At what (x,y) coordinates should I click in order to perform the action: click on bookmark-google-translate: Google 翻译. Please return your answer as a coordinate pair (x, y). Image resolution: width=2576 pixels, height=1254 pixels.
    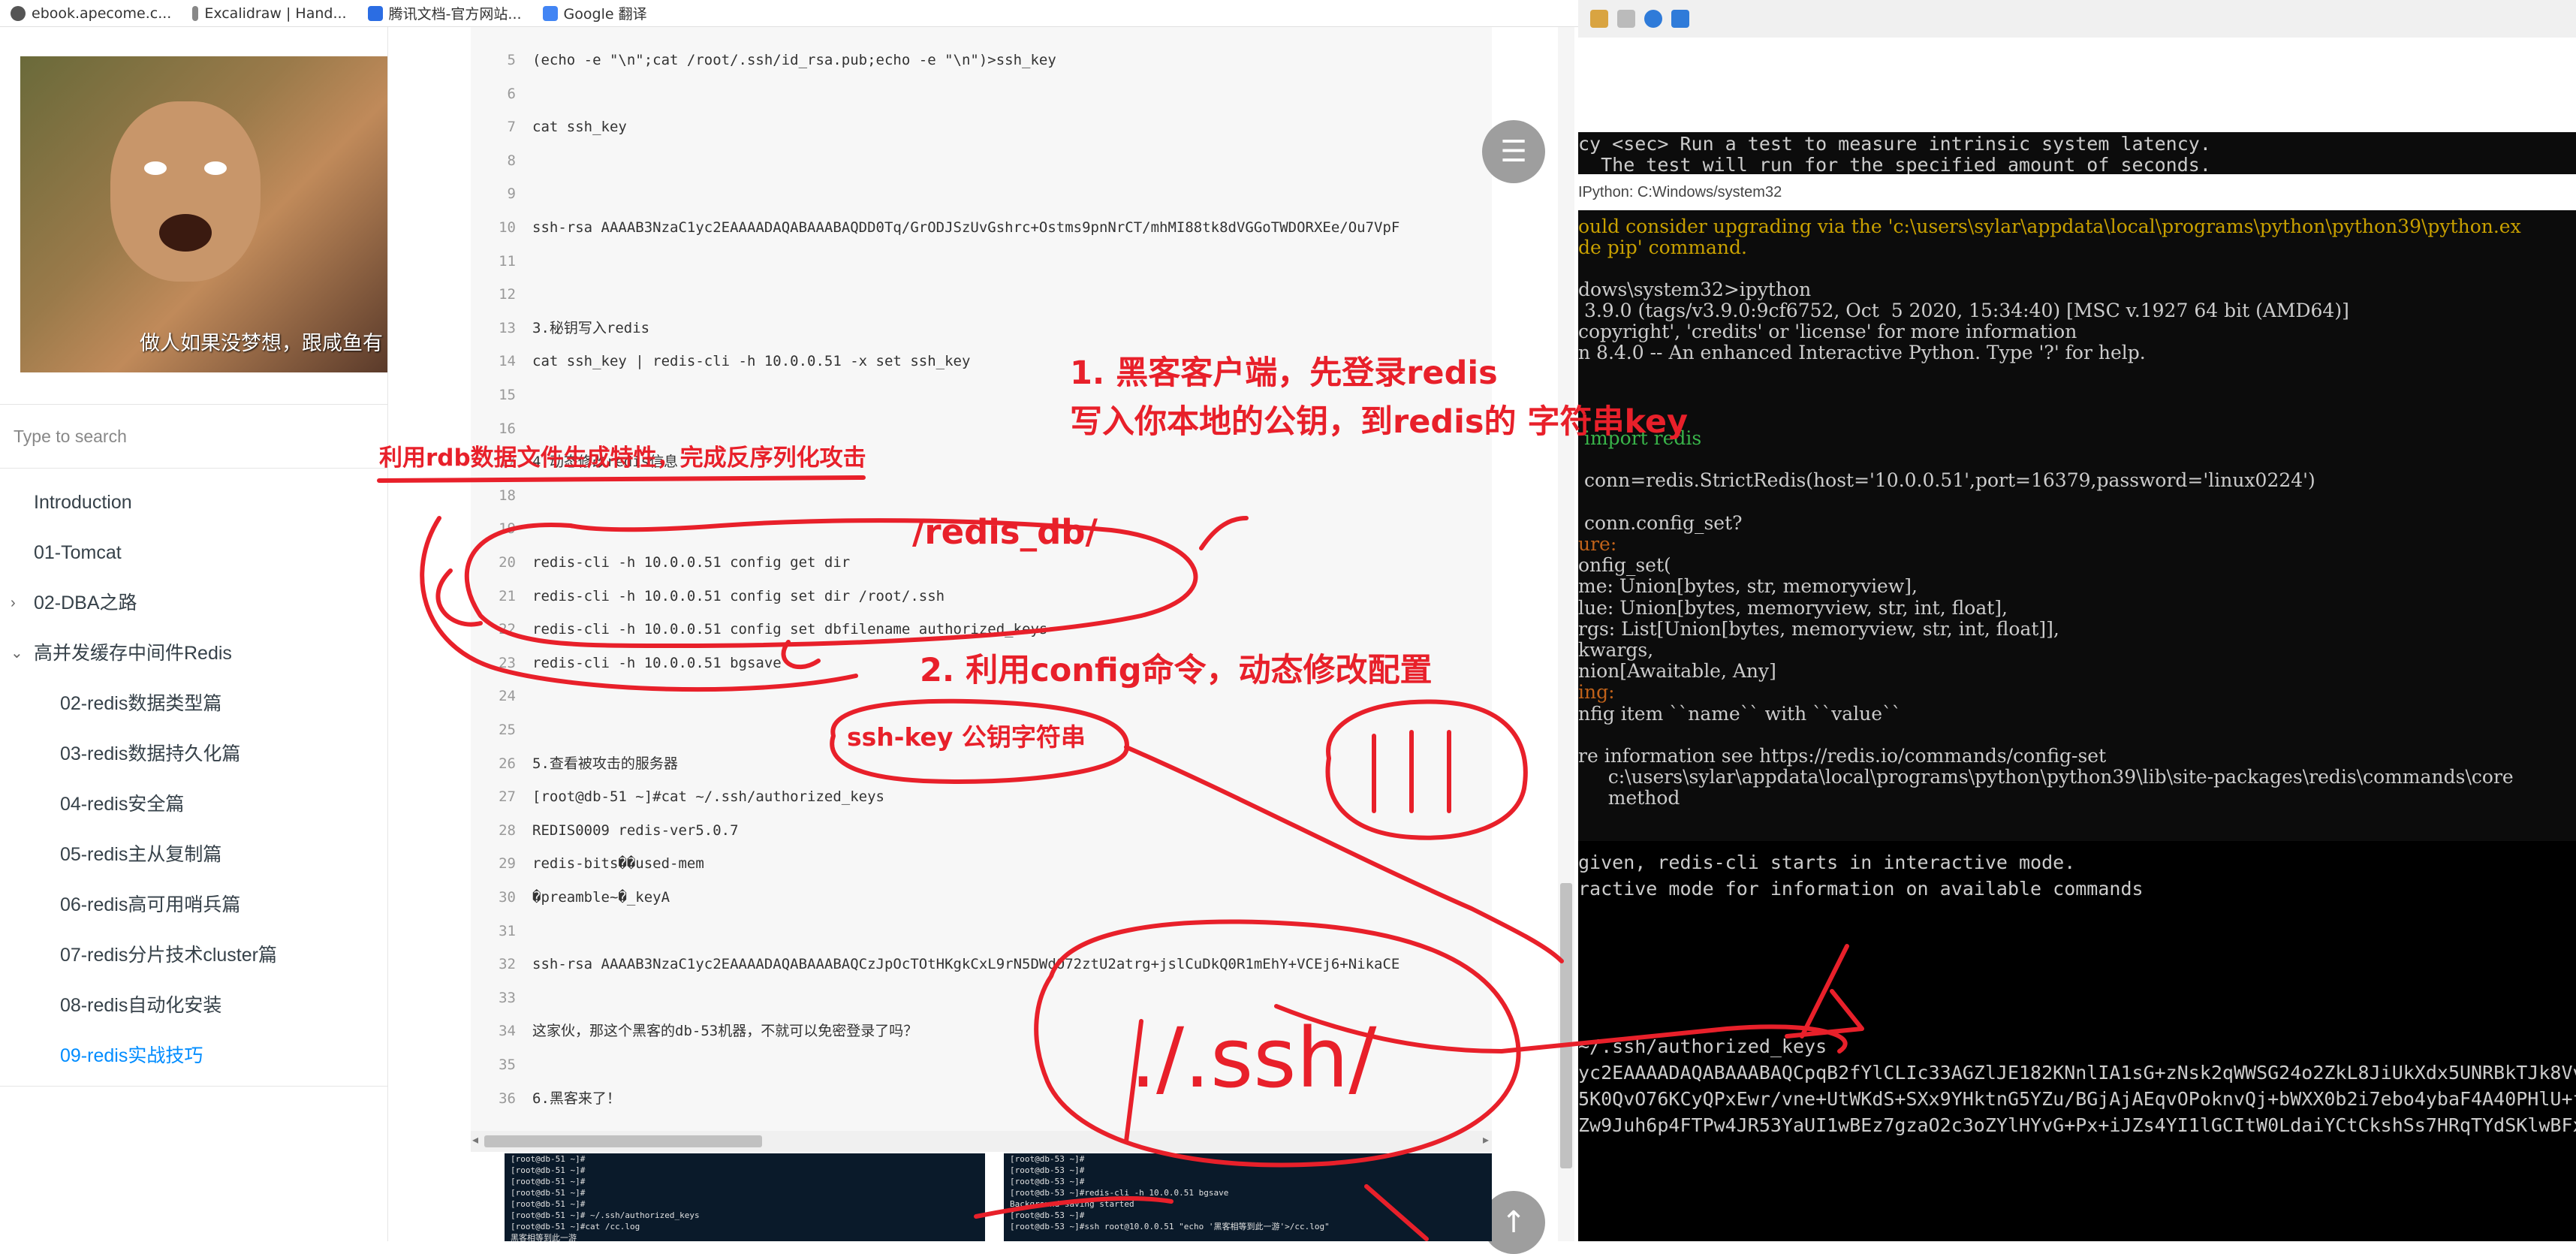
    Looking at the image, I should click on (594, 13).